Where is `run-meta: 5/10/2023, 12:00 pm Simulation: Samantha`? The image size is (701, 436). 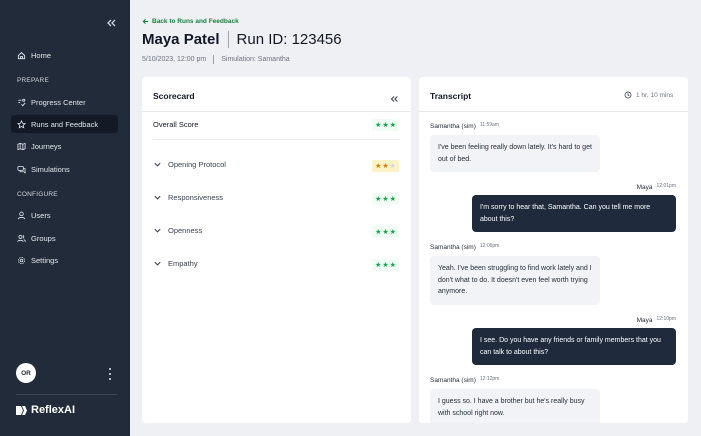
run-meta: 5/10/2023, 12:00 pm Simulation: Samantha is located at coordinates (216, 59).